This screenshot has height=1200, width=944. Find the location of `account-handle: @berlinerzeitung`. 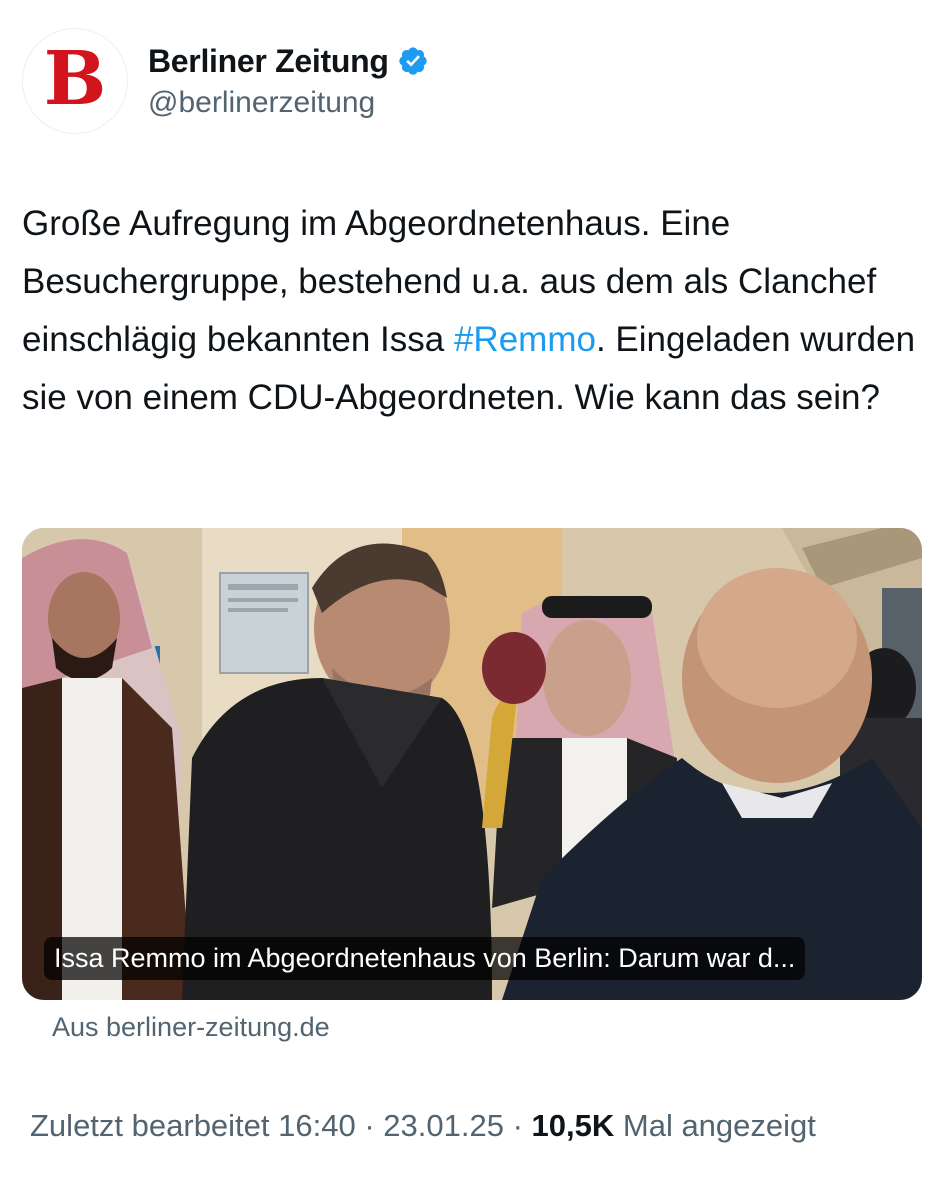

account-handle: @berlinerzeitung is located at coordinates (288, 103).